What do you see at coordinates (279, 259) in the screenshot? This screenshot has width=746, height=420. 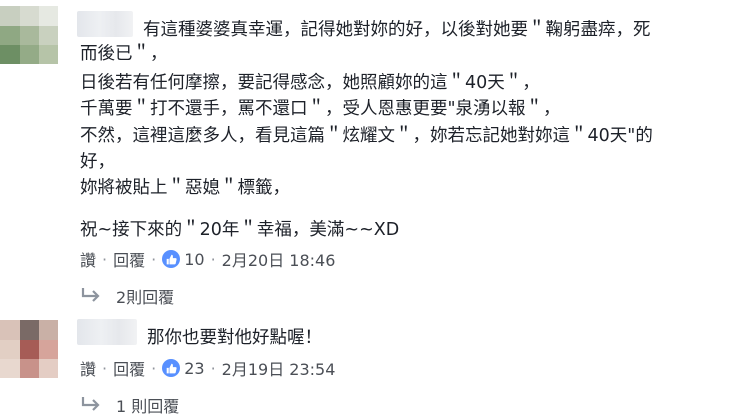 I see `comment-timestamp: 2月20日 18:46` at bounding box center [279, 259].